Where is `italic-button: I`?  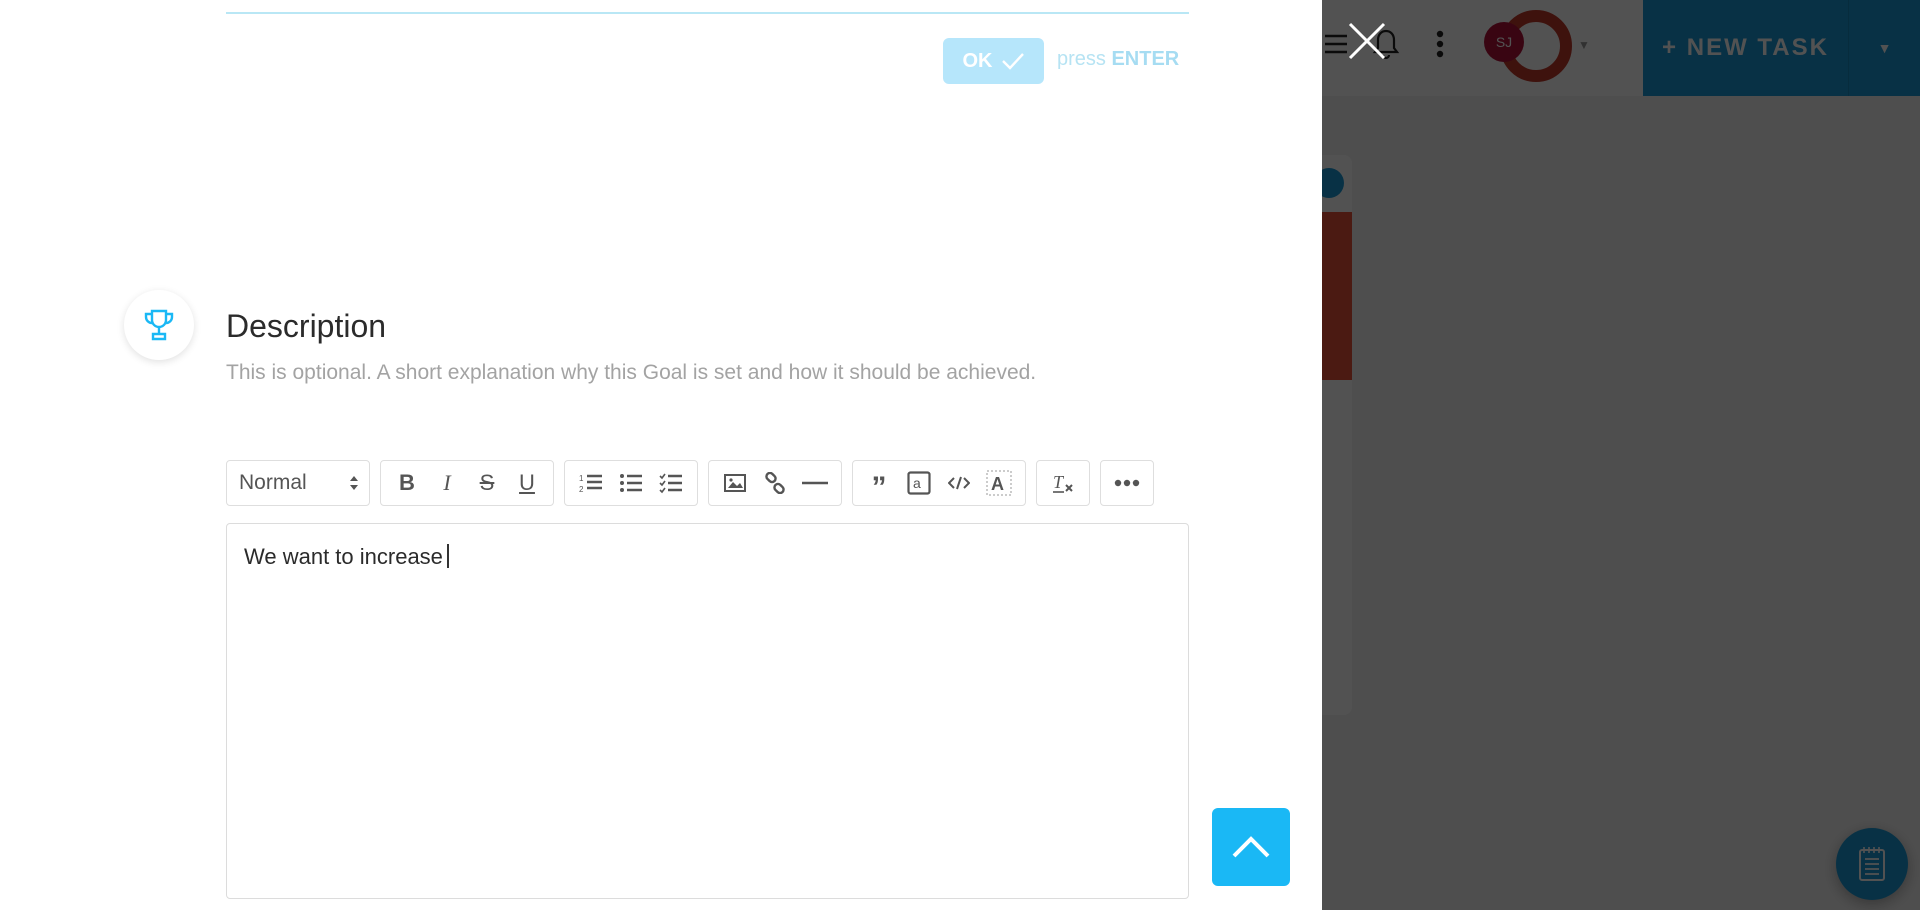 italic-button: I is located at coordinates (447, 483).